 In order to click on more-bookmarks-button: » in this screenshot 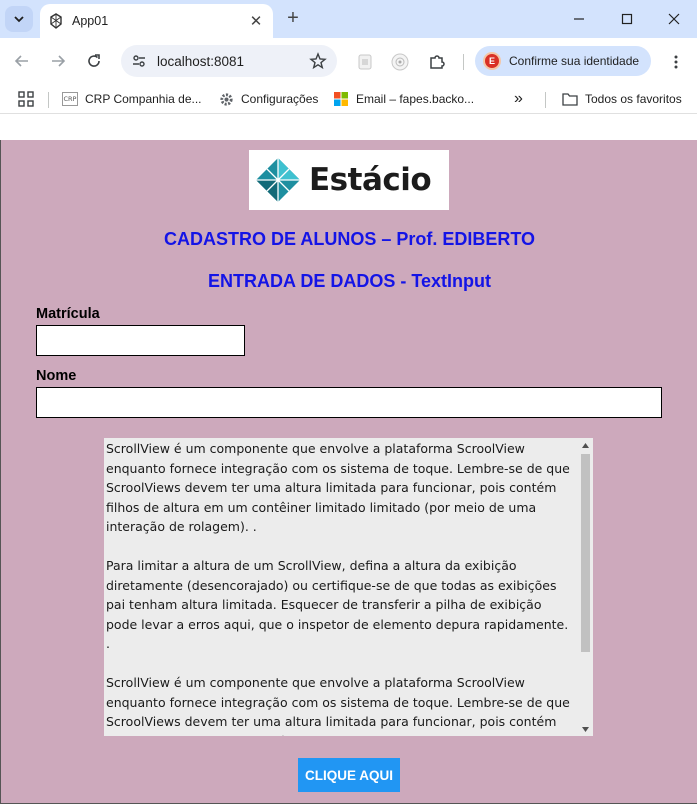, I will do `click(518, 99)`.